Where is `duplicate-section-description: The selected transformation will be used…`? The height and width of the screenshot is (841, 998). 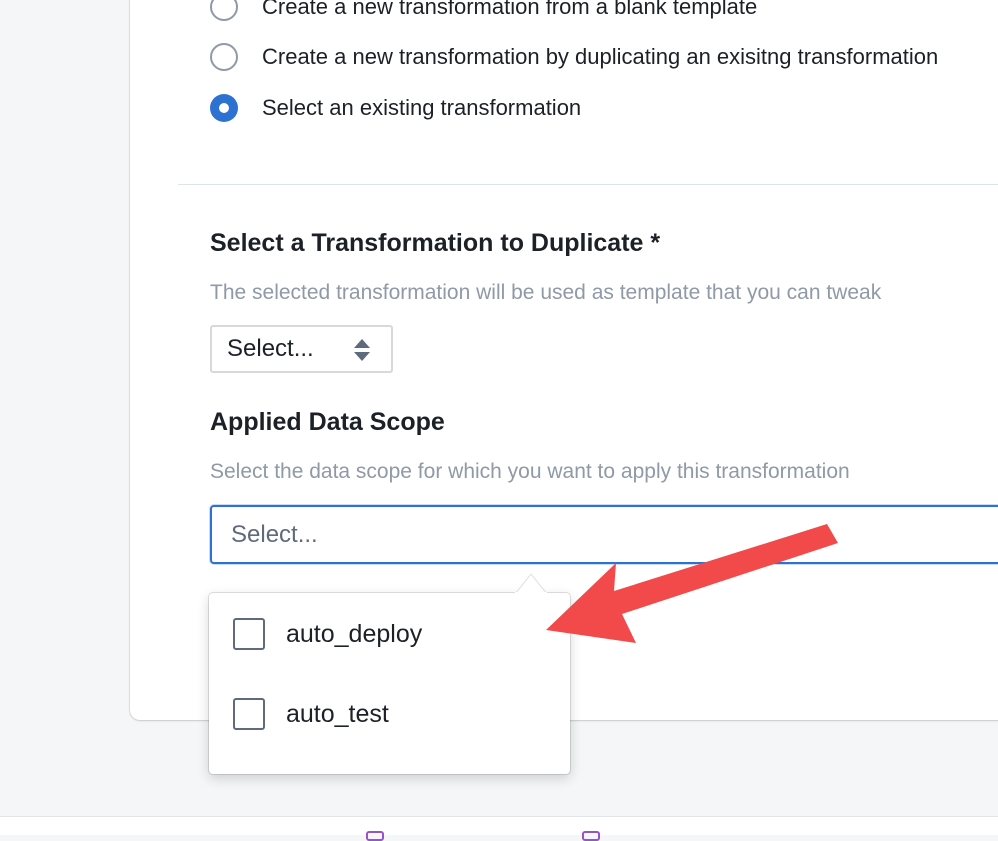 duplicate-section-description: The selected transformation will be used… is located at coordinates (546, 292).